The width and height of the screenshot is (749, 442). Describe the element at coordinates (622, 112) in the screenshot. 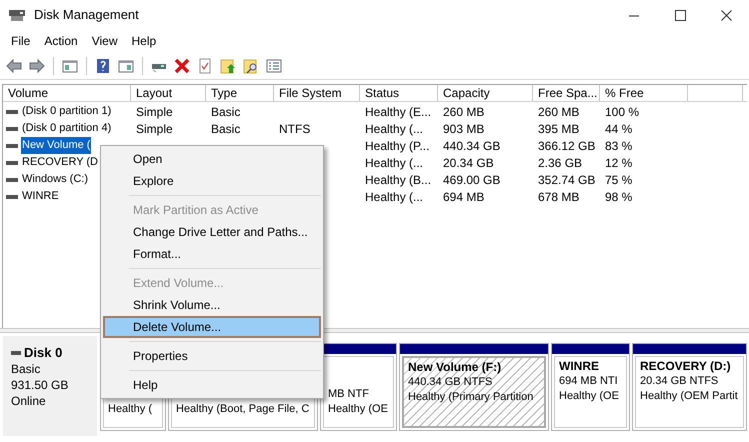

I see `table-cell-text: 100 %` at that location.